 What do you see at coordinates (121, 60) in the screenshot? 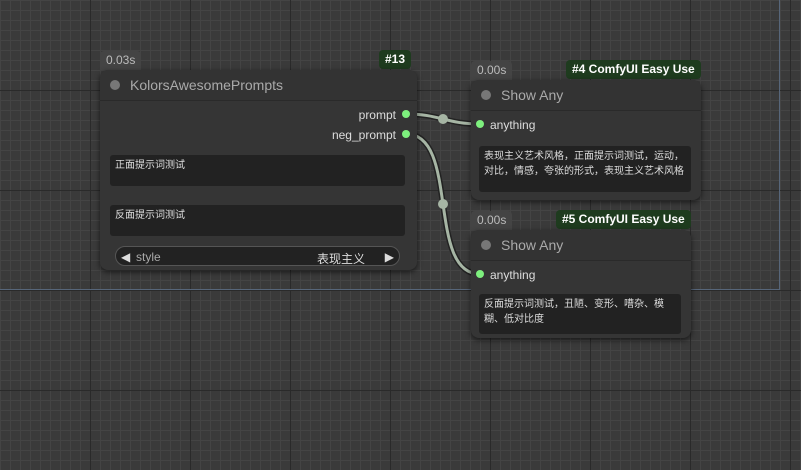
I see `node-exec-time-badge: 0.03s` at bounding box center [121, 60].